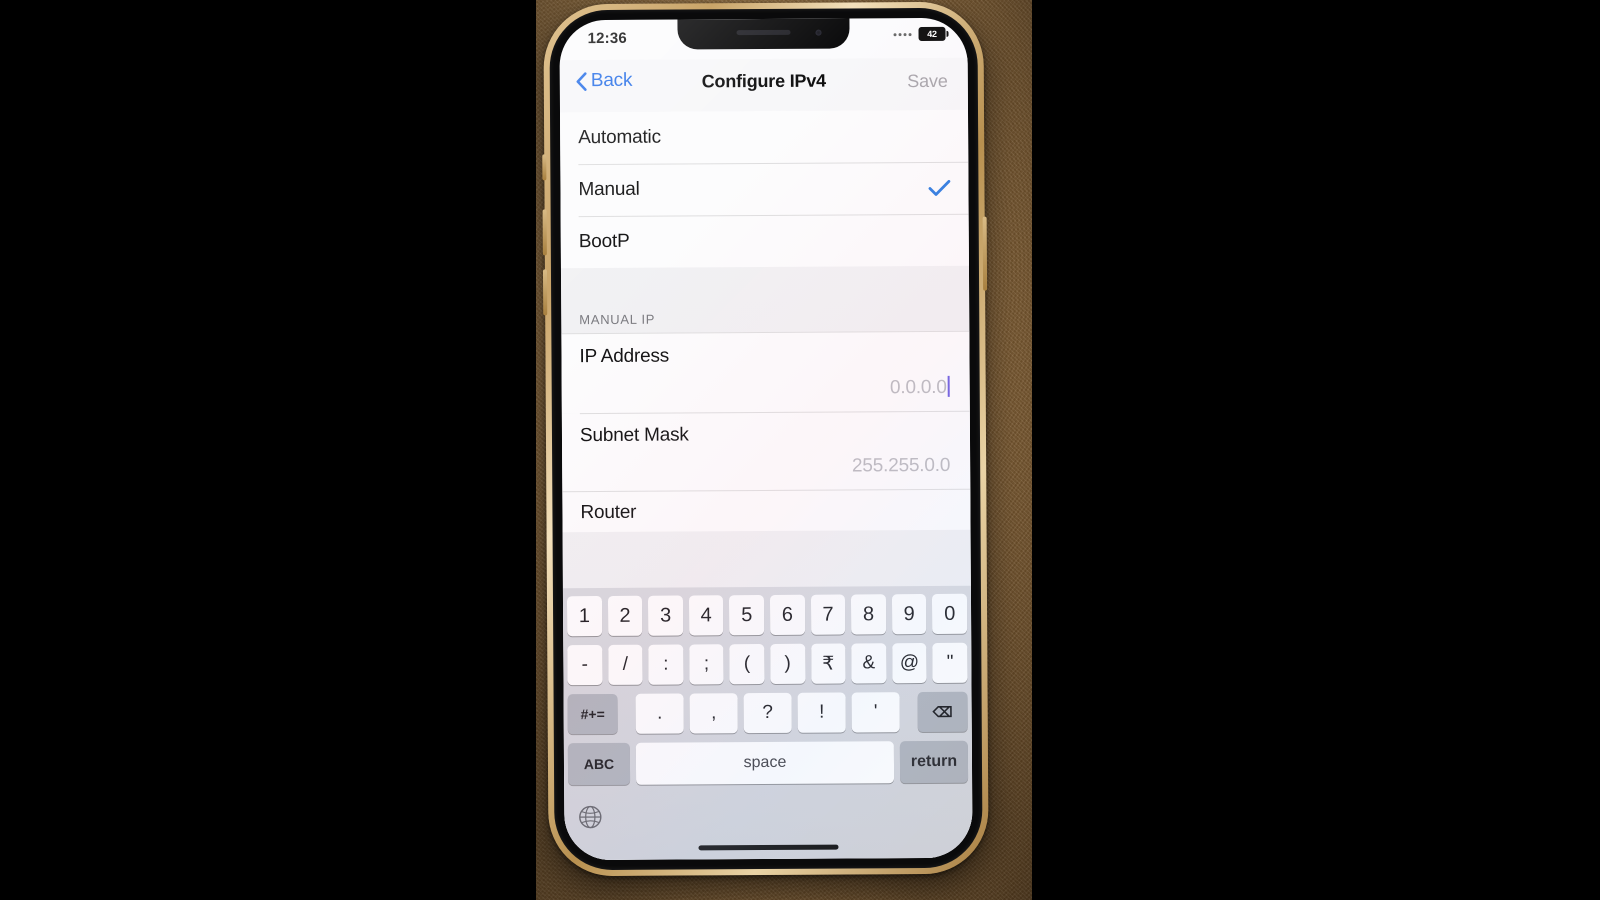  What do you see at coordinates (901, 465) in the screenshot?
I see `subnet-mask-value: 255.255.0.0` at bounding box center [901, 465].